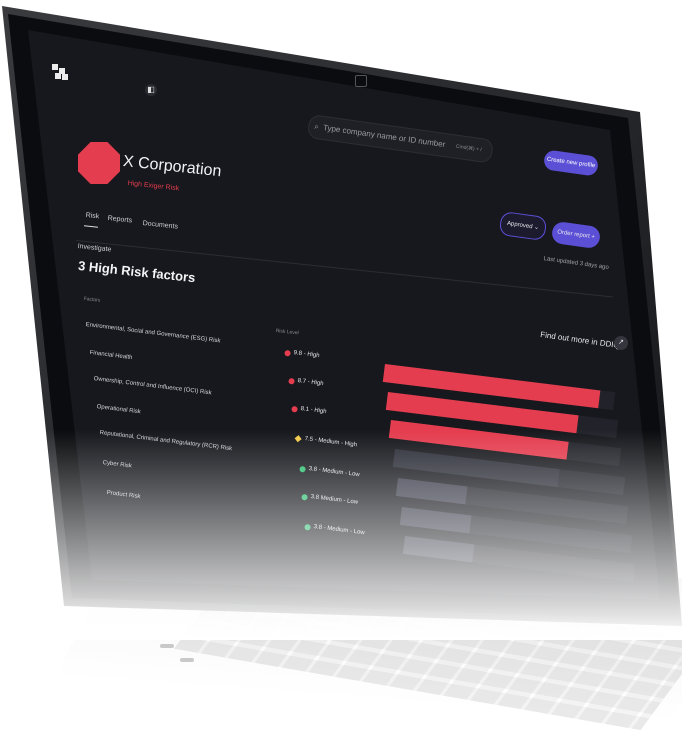 This screenshot has height=730, width=682. What do you see at coordinates (519, 225) in the screenshot?
I see `approval-label: Approved` at bounding box center [519, 225].